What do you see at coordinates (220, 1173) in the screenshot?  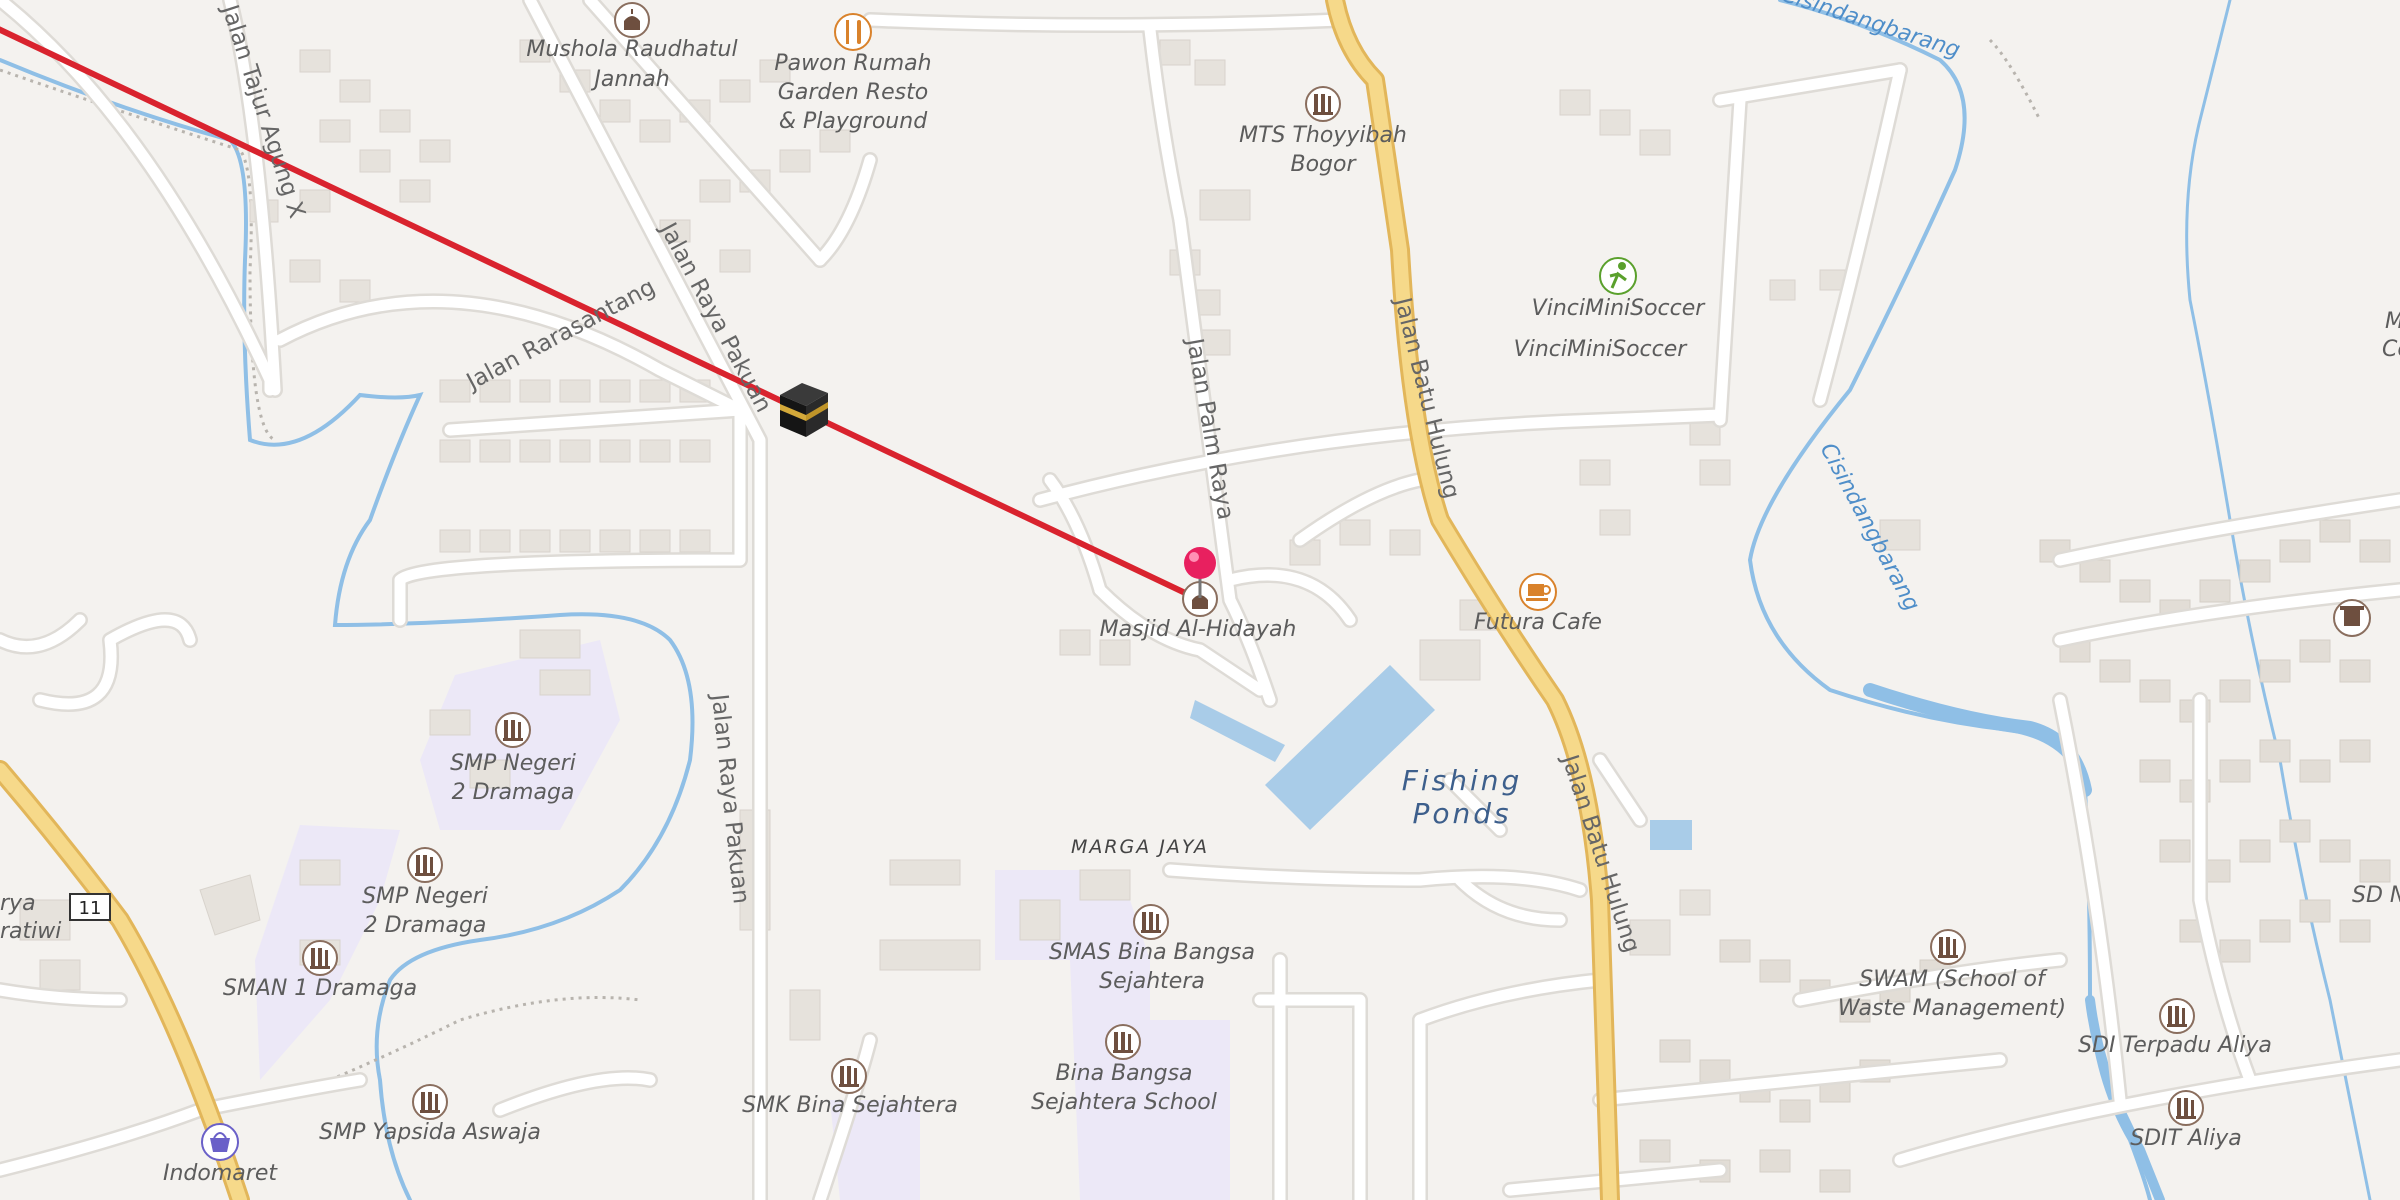 I see `poi-label: Indomaret` at bounding box center [220, 1173].